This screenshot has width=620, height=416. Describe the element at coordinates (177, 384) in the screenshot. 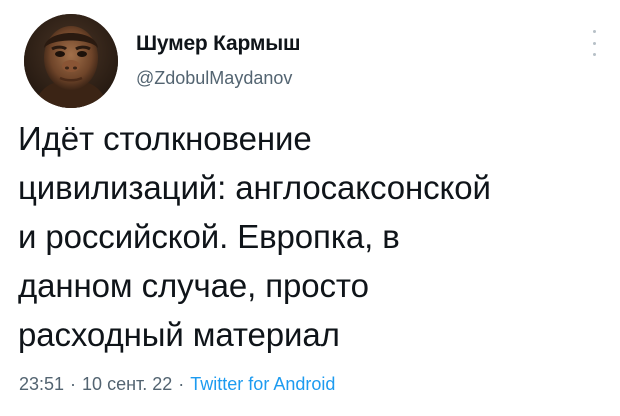

I see `tweet-meta: 23:51 · 10 сент. 22 · Twitter for Android` at that location.